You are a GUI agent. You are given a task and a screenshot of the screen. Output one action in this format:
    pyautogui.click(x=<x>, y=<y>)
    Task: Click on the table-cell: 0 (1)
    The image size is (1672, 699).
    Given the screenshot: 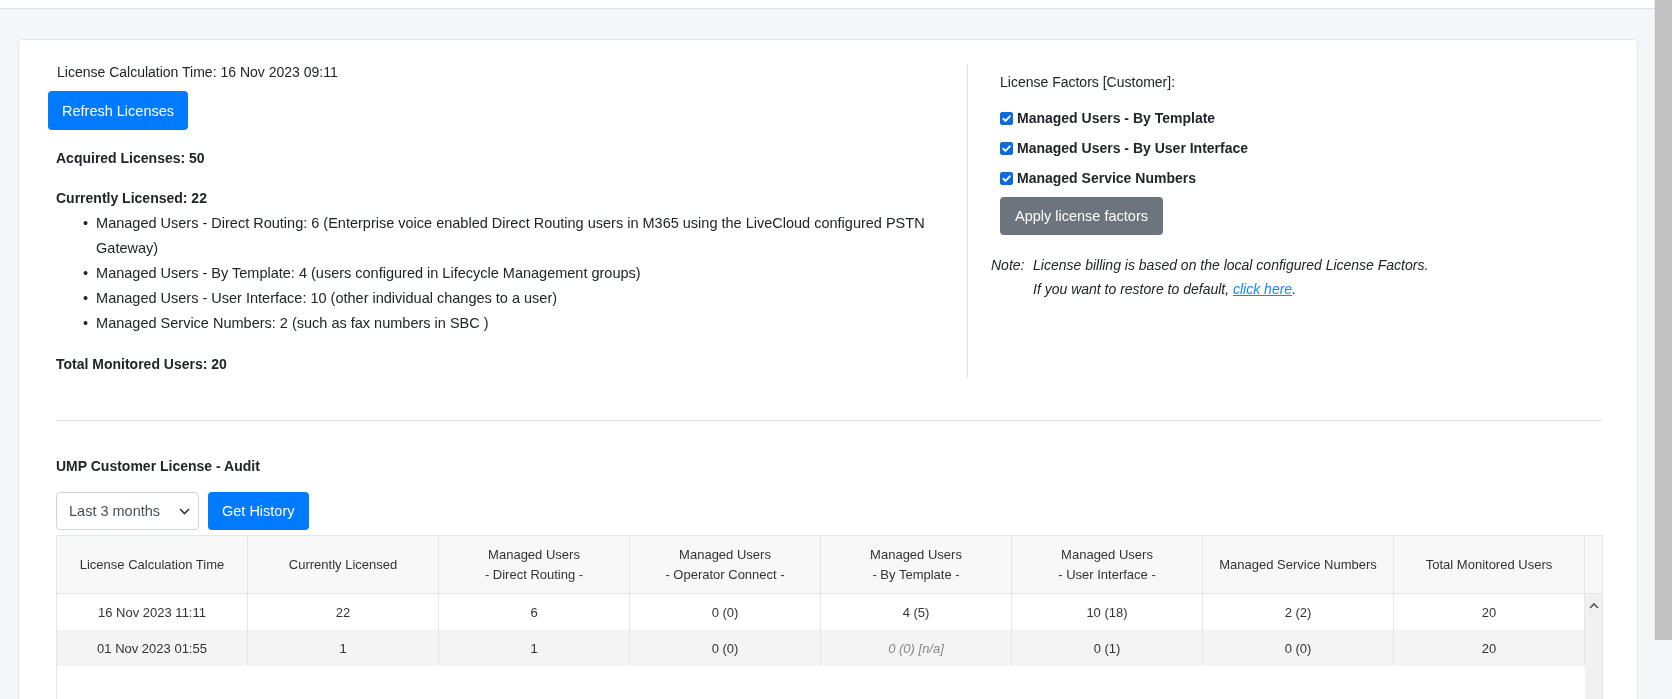 What is the action you would take?
    pyautogui.click(x=1107, y=648)
    